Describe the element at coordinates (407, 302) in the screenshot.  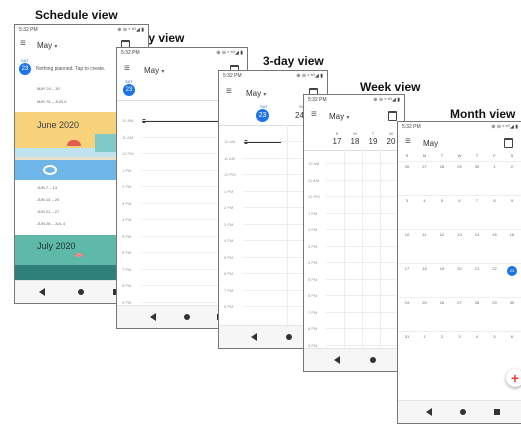
I see `month-day-cell: 24` at that location.